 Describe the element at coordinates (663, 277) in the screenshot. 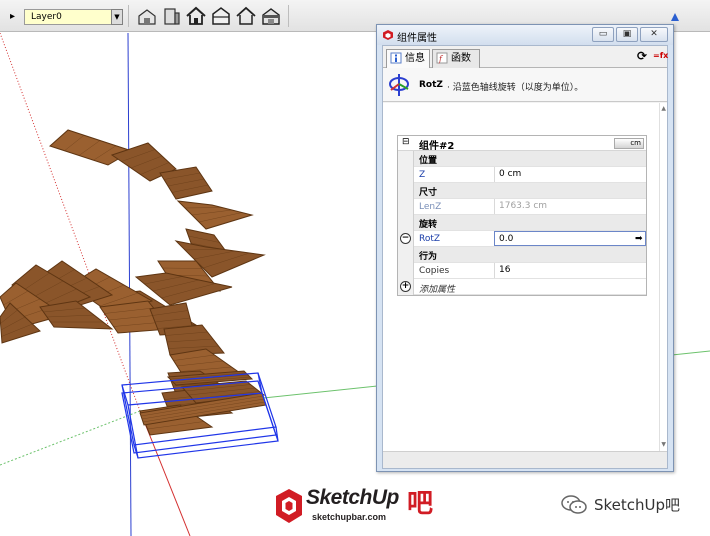

I see `vertical-scrollbar: ▲ ▼` at that location.